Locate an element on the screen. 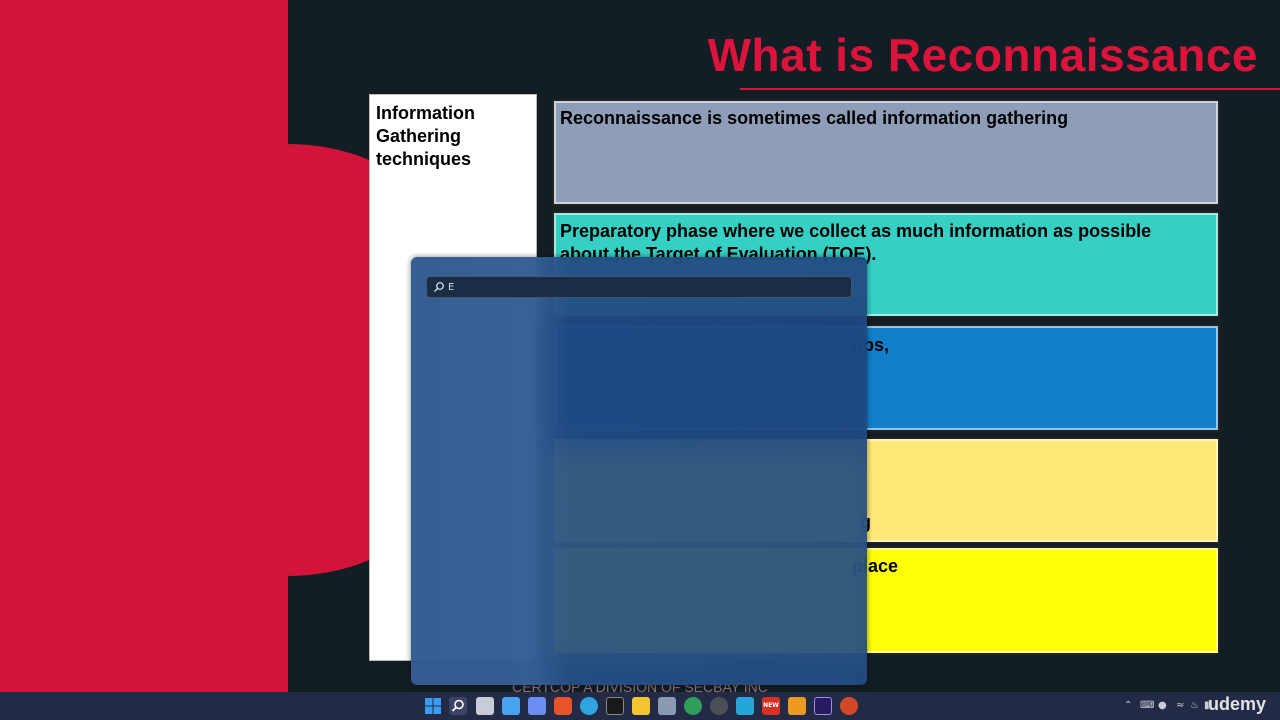 Image resolution: width=1280 pixels, height=720 pixels. keyboard-icon: ⌨ is located at coordinates (1147, 706).